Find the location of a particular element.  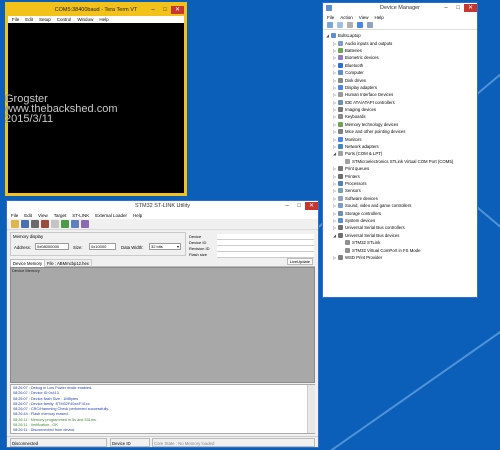

scan-hardware-icon is located at coordinates (370, 25).